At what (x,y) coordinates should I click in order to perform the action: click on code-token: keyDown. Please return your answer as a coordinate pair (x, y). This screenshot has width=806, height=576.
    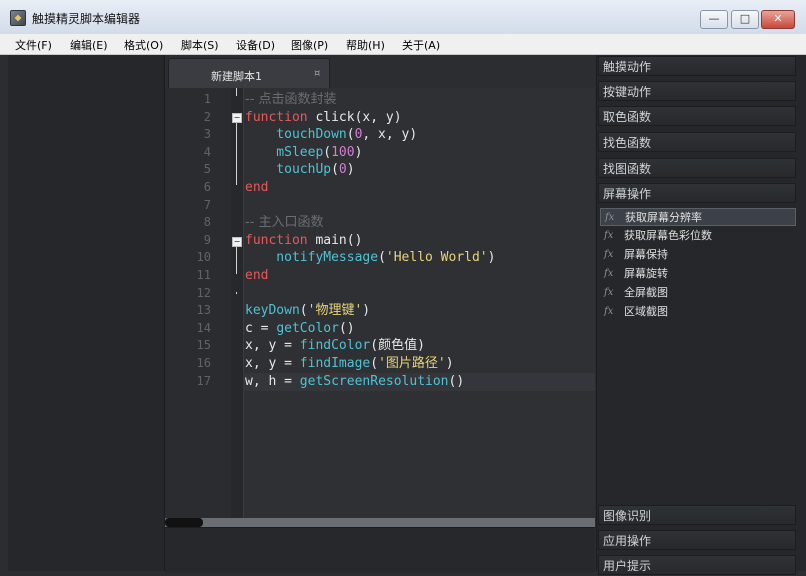
    Looking at the image, I should click on (272, 311).